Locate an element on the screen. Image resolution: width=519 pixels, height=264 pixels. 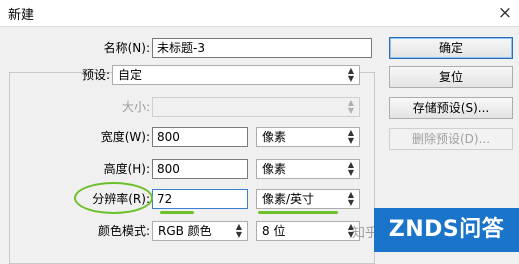
name-label: 名称(N): is located at coordinates (126, 48).